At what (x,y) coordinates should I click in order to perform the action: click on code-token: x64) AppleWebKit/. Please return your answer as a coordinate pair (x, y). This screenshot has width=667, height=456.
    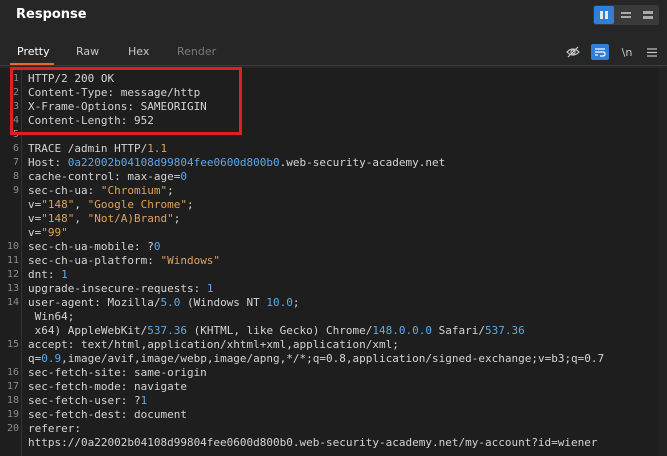
    Looking at the image, I should click on (88, 330).